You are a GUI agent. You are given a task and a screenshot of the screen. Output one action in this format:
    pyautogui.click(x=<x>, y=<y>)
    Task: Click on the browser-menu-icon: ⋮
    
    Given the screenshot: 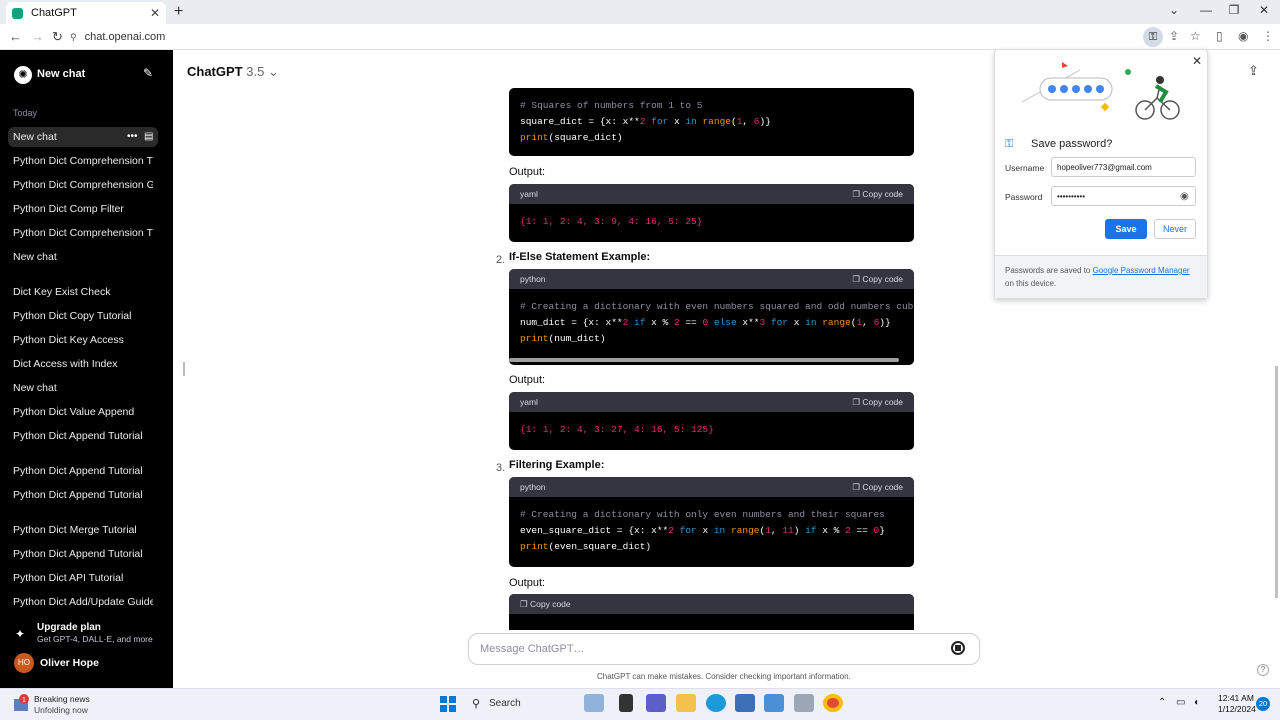 What is the action you would take?
    pyautogui.click(x=1268, y=36)
    